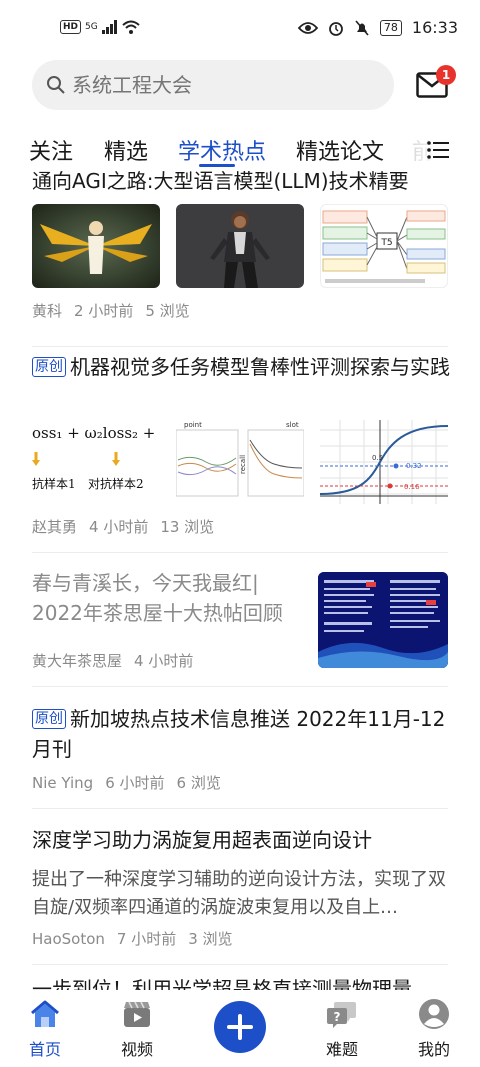 Image resolution: width=480 pixels, height=1067 pixels. Describe the element at coordinates (104, 311) in the screenshot. I see `article-time: 2 小时前` at that location.